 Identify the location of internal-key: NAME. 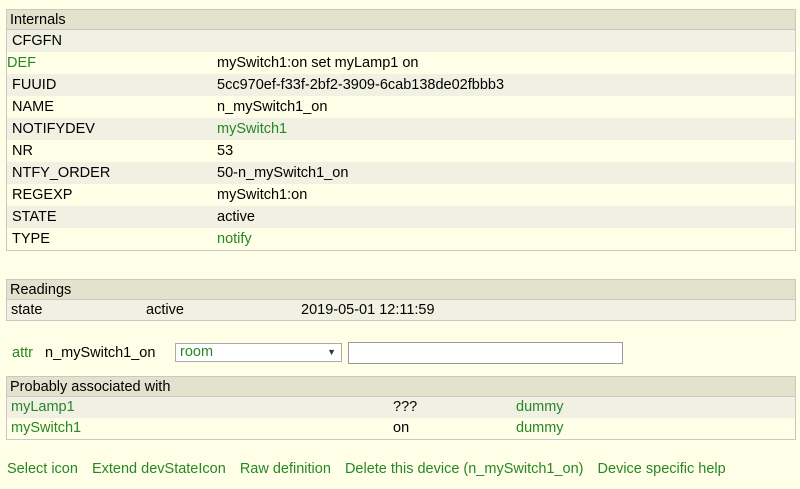
(33, 107).